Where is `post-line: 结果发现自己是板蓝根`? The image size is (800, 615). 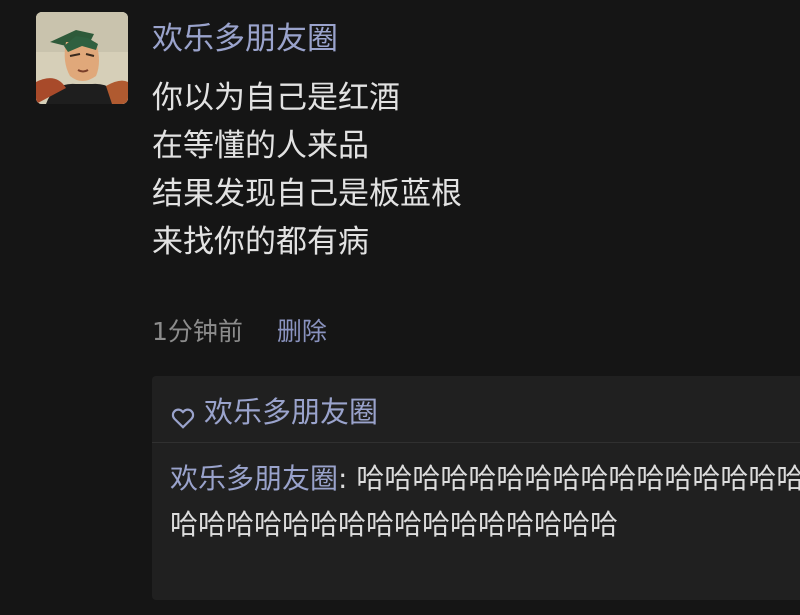
post-line: 结果发现自己是板蓝根 is located at coordinates (307, 194).